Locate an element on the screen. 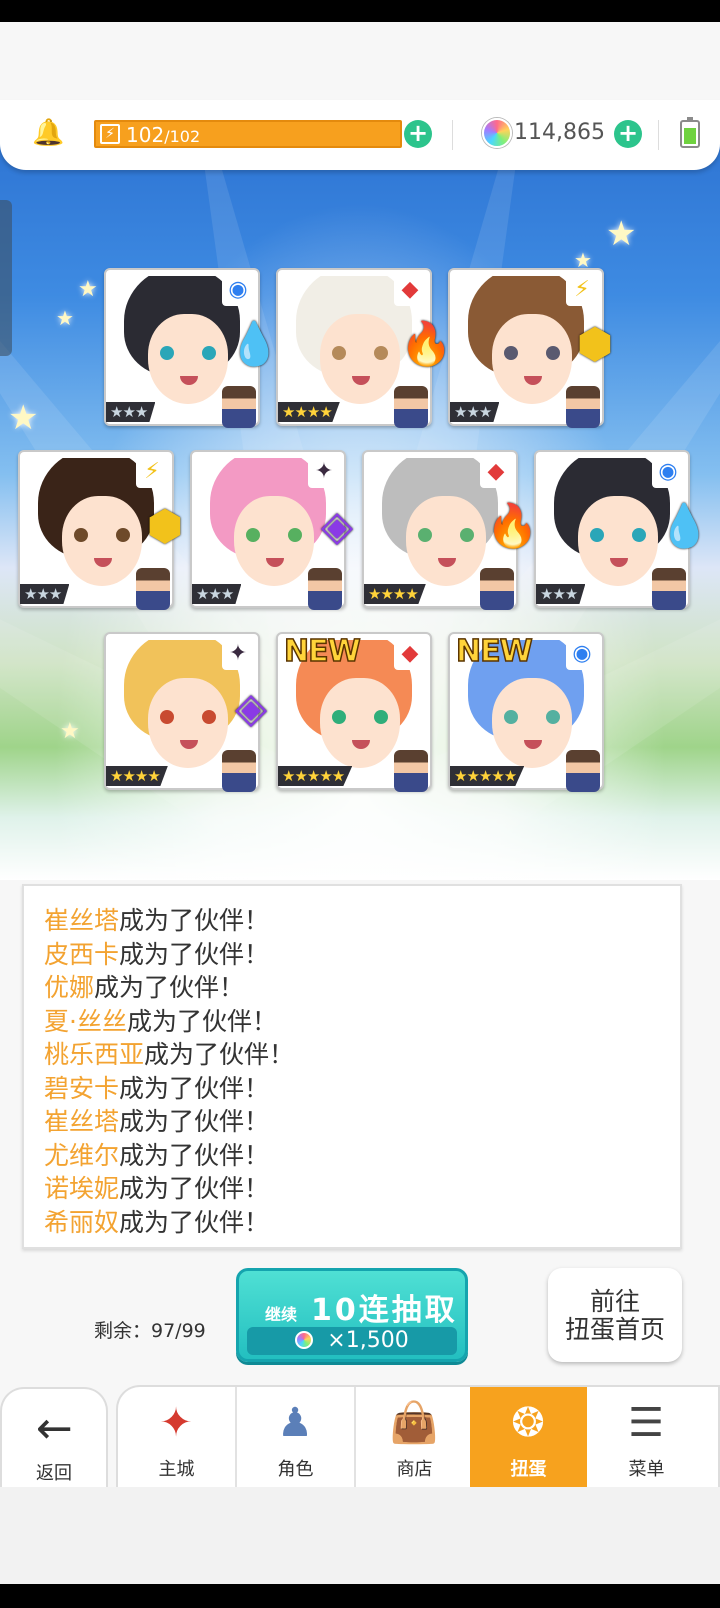 This screenshot has height=1608, width=720. gem-count: 114,865 is located at coordinates (559, 132).